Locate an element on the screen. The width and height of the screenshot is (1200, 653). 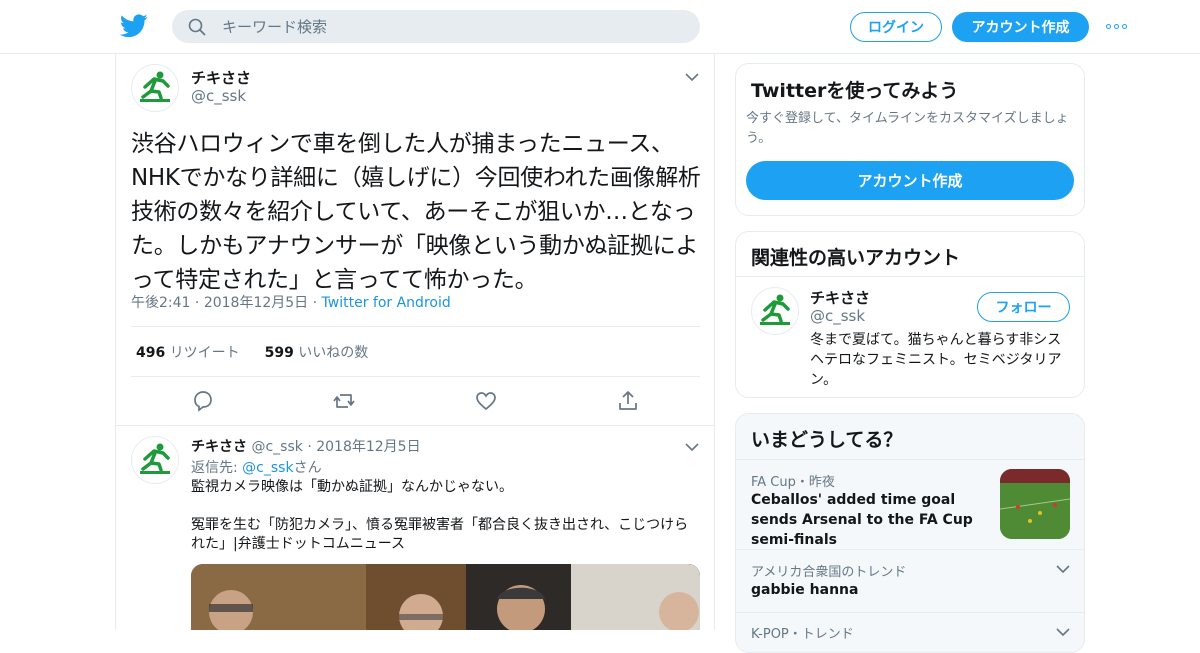
reply-to-prefix: 返信先: is located at coordinates (214, 468).